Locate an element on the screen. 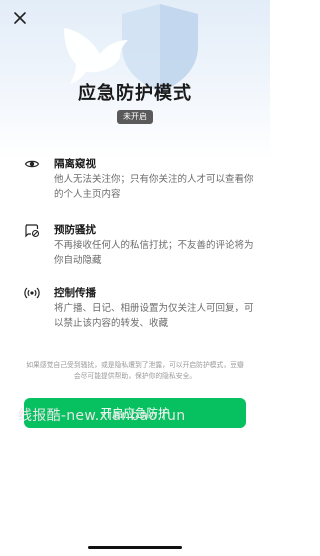 The image size is (320, 556). feature-prevent-harassment: 预防骚扰 不再接收任何人的私信打扰；不友善的评论将为你自动隐藏 is located at coordinates (139, 246).